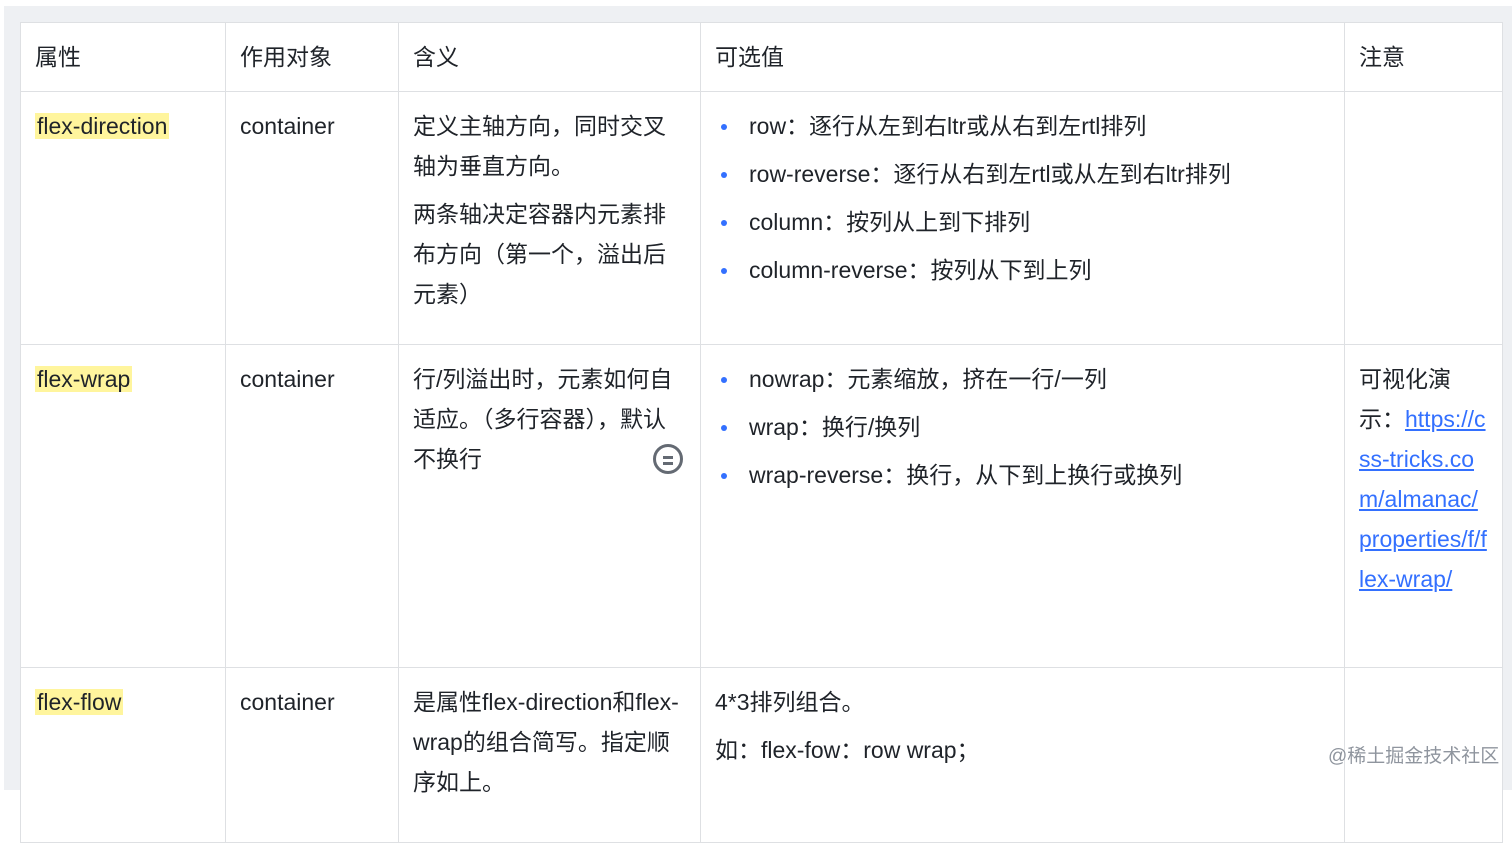 Image resolution: width=1512 pixels, height=843 pixels. Describe the element at coordinates (543, 419) in the screenshot. I see `meaning-paragraph: 行/列溢出时，元素如何自适应。（多行容器），默认不换行` at that location.